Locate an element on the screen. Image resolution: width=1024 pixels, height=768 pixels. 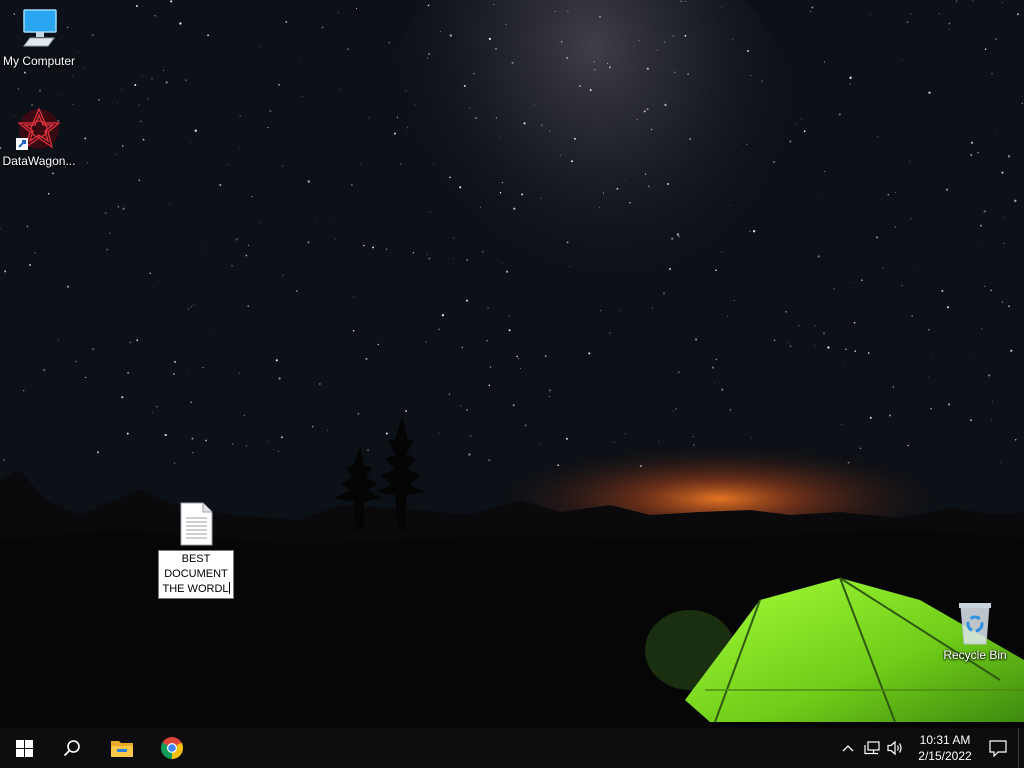
chevron-up-icon is located at coordinates (848, 748).